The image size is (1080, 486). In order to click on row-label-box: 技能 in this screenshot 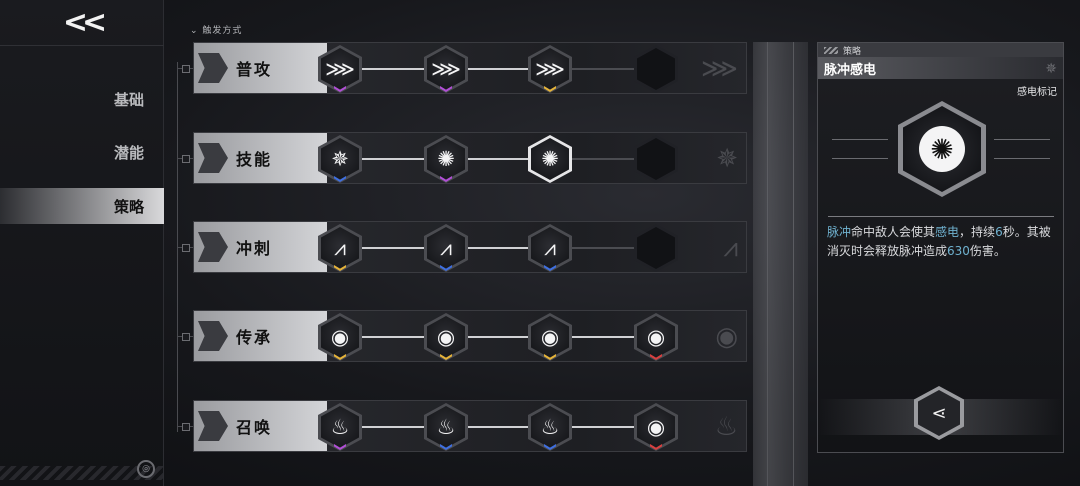, I will do `click(260, 158)`.